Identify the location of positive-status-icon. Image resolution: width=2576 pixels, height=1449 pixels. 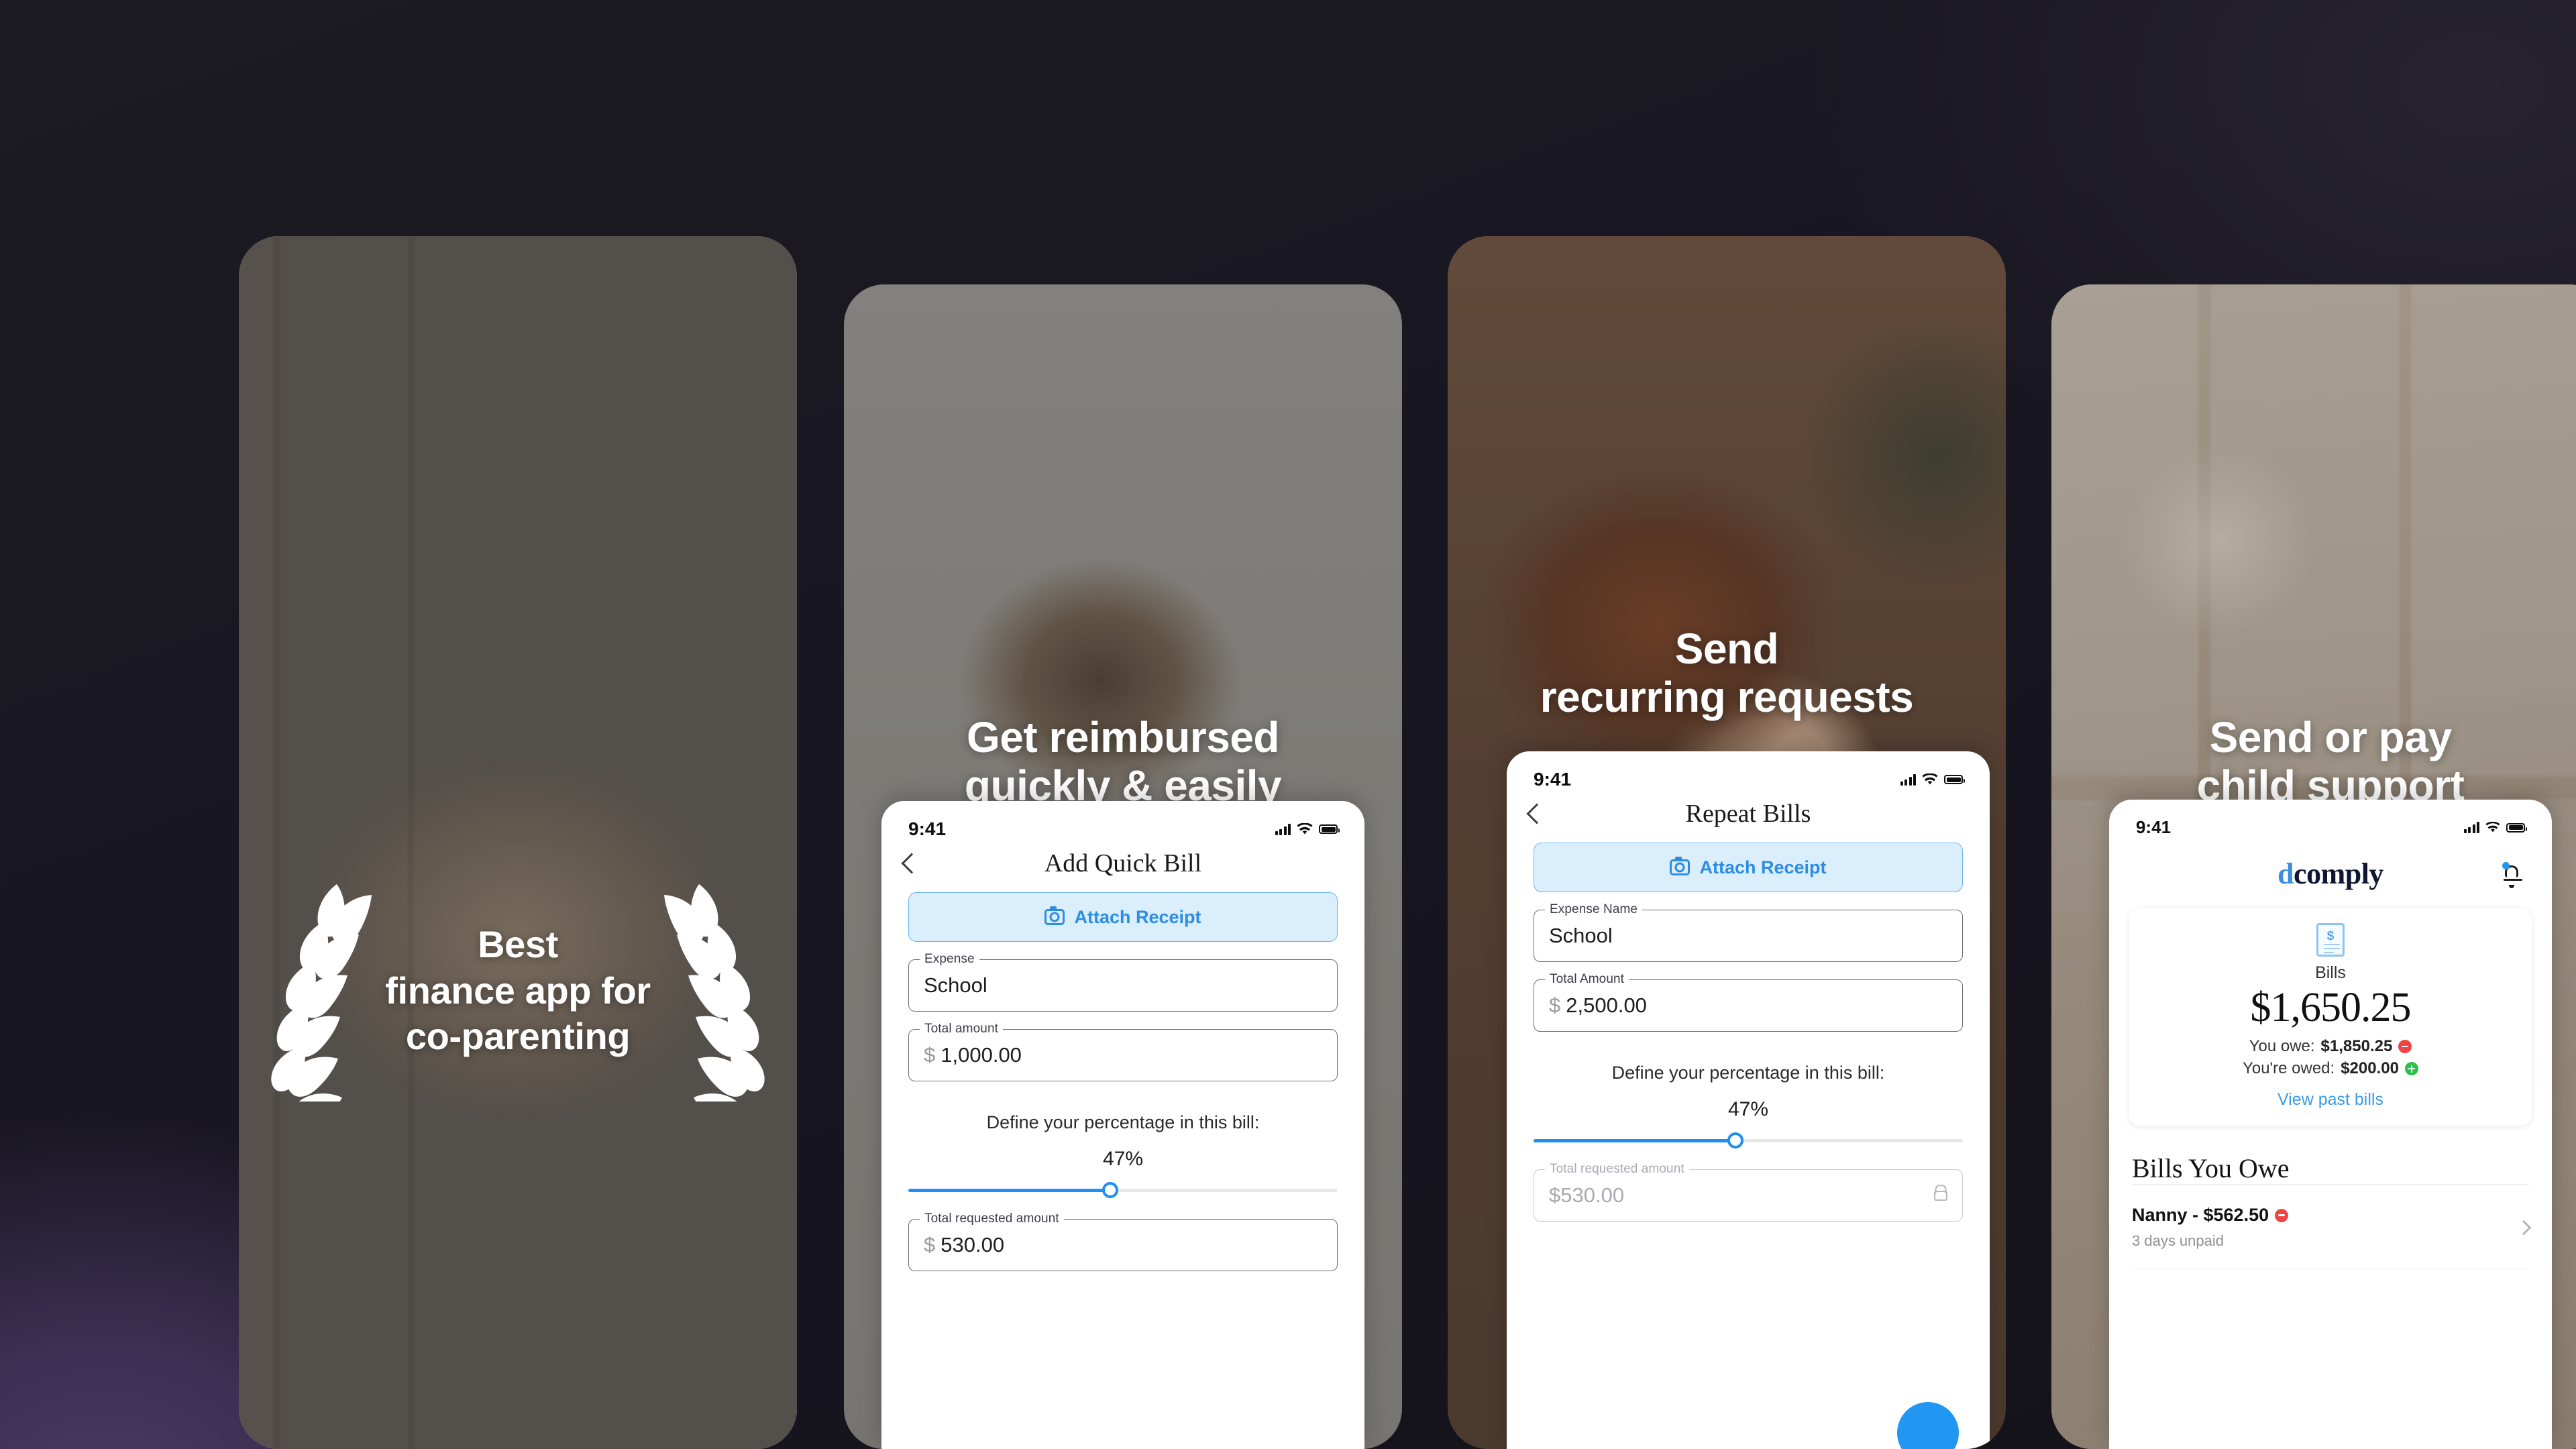
(2411, 1068).